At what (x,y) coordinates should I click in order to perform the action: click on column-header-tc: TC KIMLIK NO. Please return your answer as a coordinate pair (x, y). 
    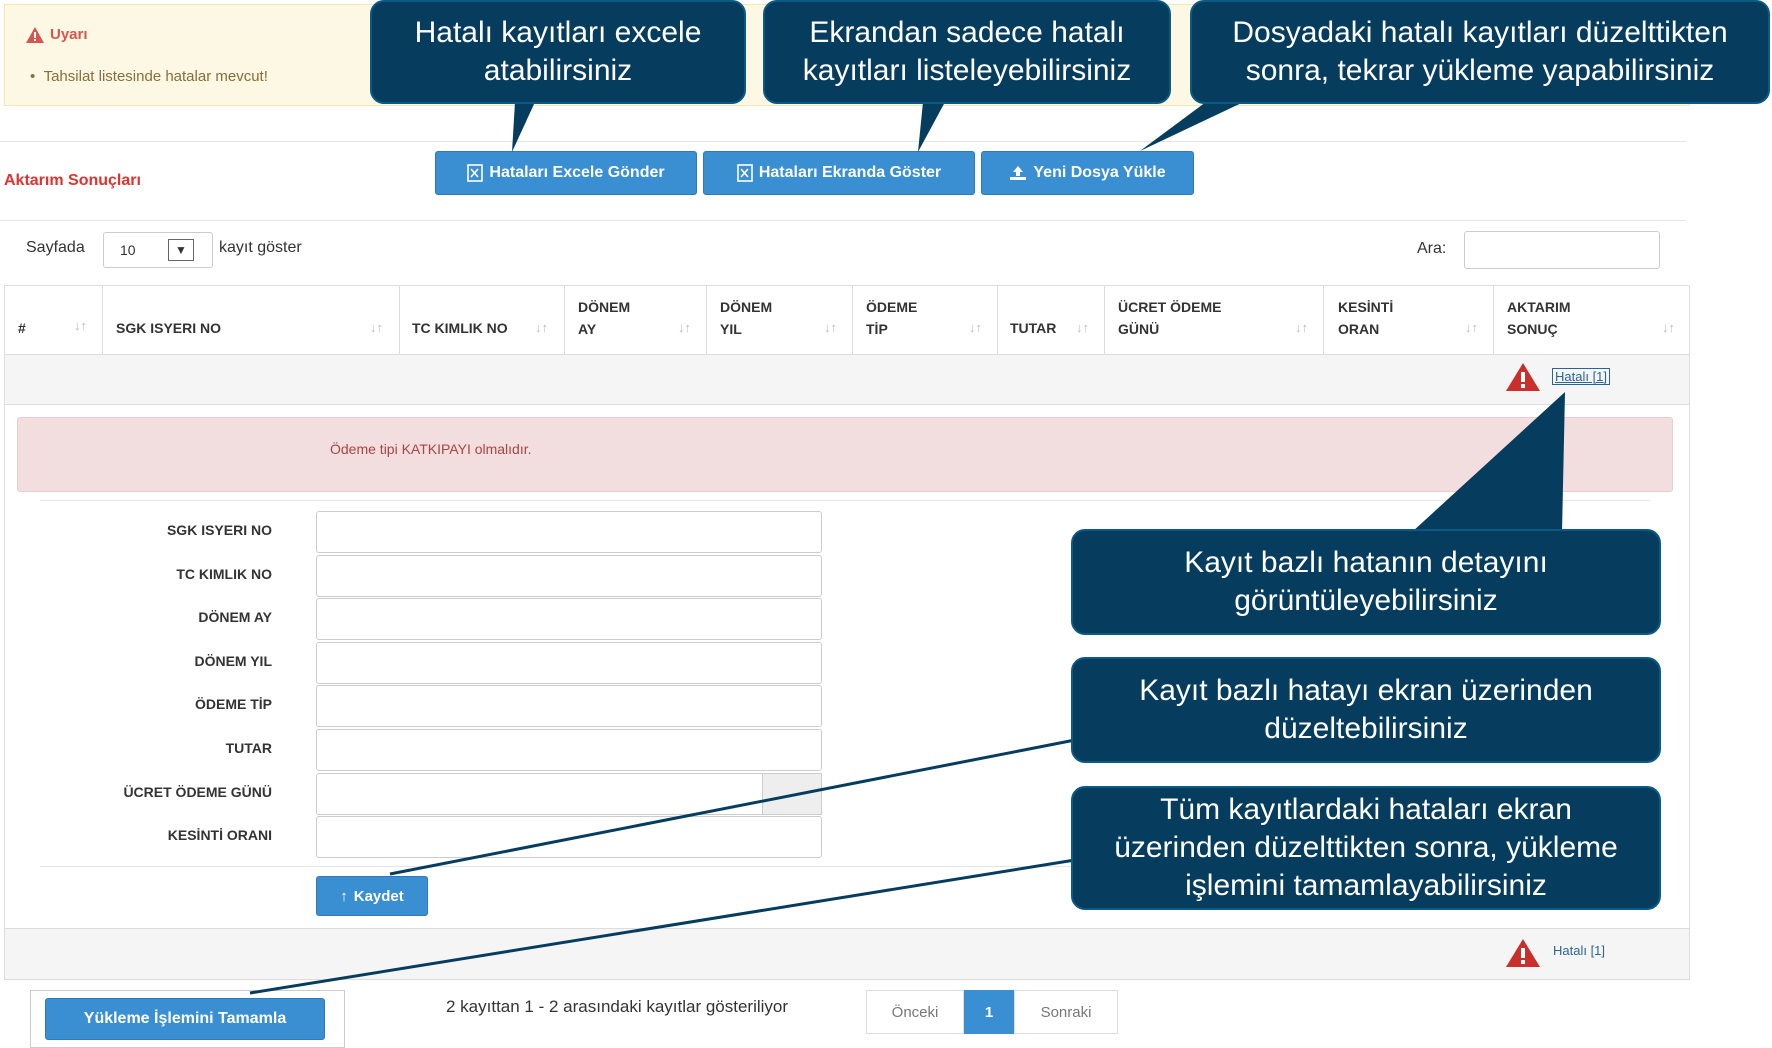
    Looking at the image, I should click on (460, 328).